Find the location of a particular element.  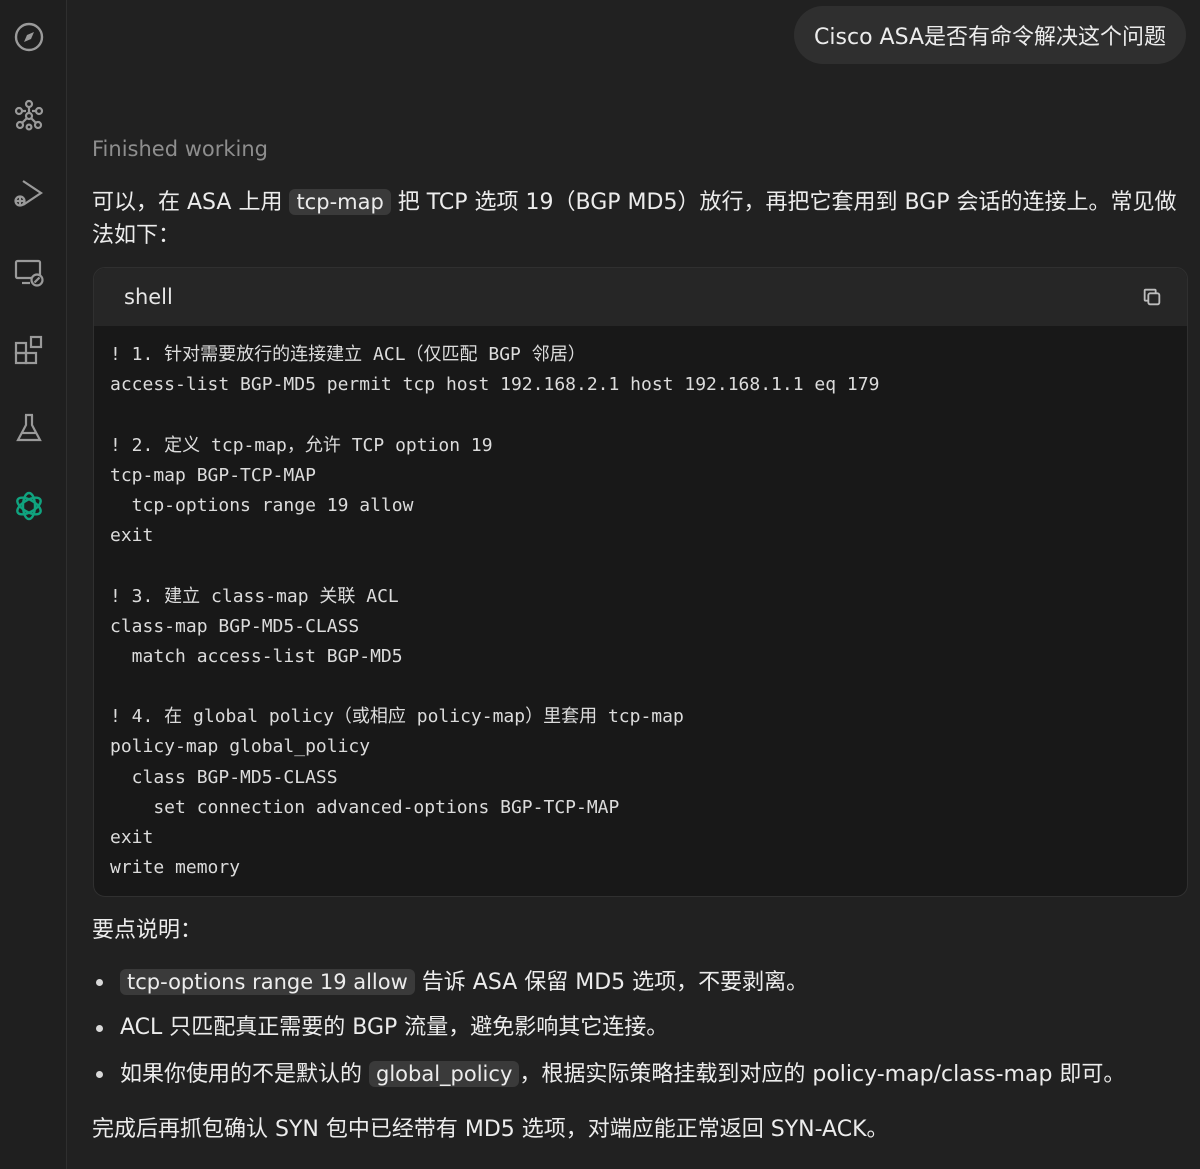

list-item-text: ，根据实际策略挂载到对应的 policy-map/class-map 即可。 is located at coordinates (822, 1074).